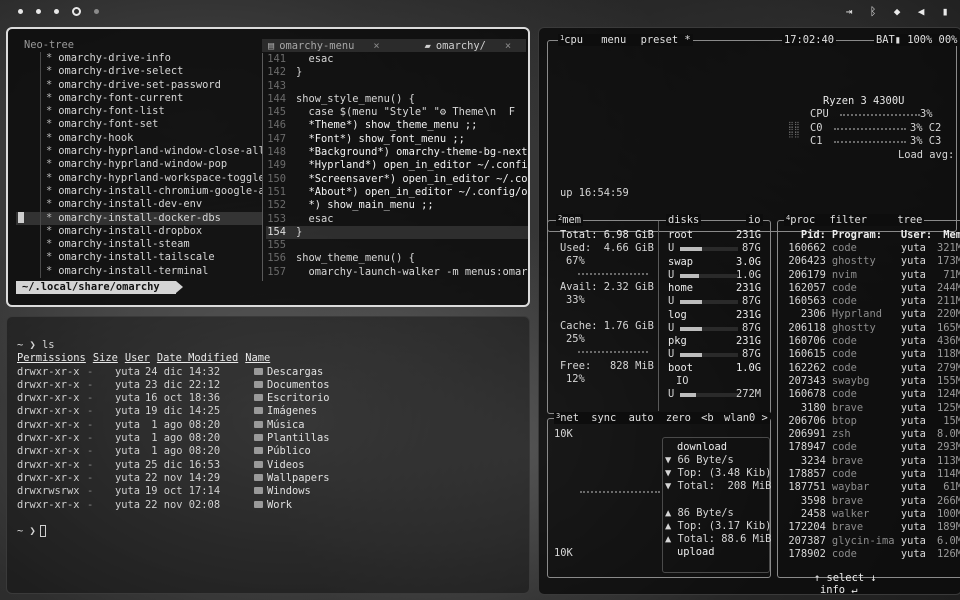 Image resolution: width=960 pixels, height=600 pixels. I want to click on process-row: 3180 brave yuta 125M, so click(871, 408).